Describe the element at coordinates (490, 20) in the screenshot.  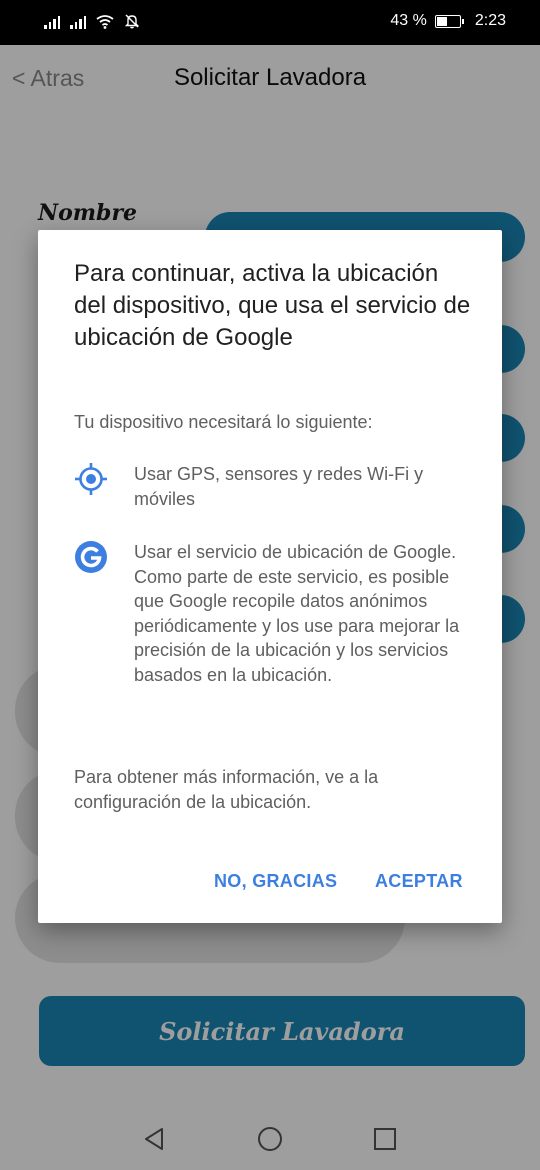
I see `clock: 2:23` at that location.